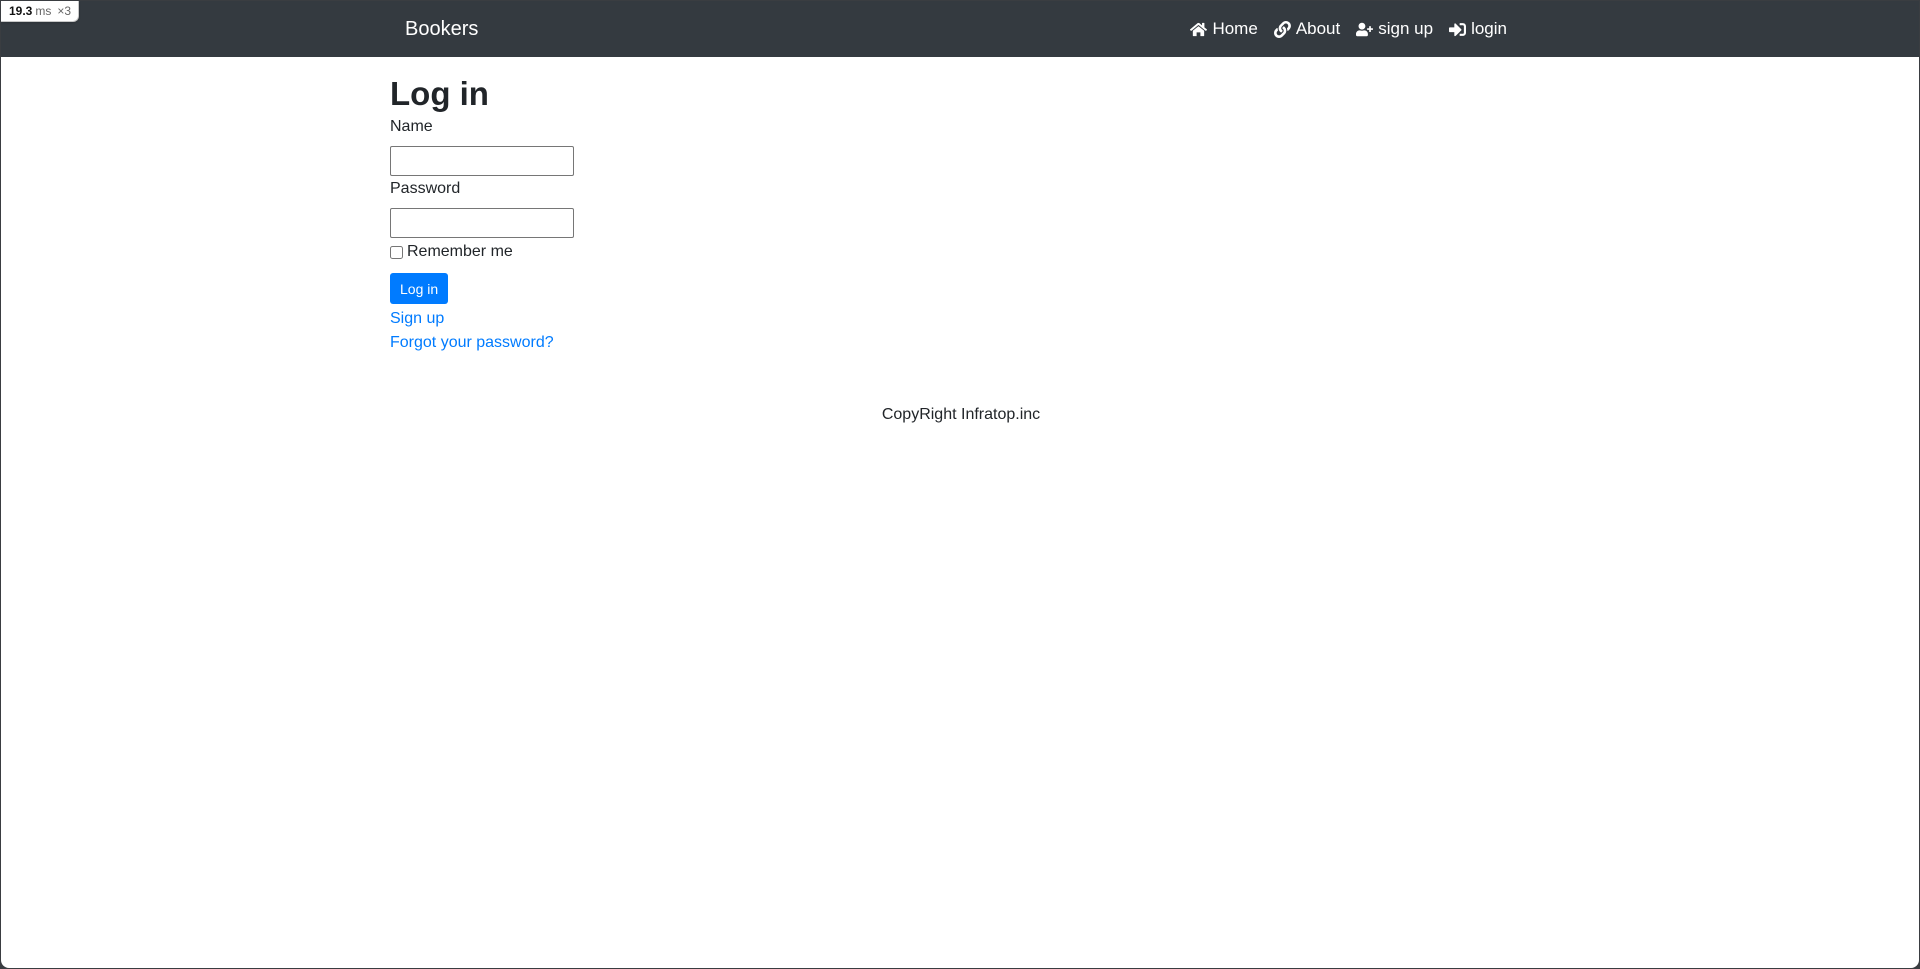  Describe the element at coordinates (960, 252) in the screenshot. I see `remember-me-row: Remember me` at that location.